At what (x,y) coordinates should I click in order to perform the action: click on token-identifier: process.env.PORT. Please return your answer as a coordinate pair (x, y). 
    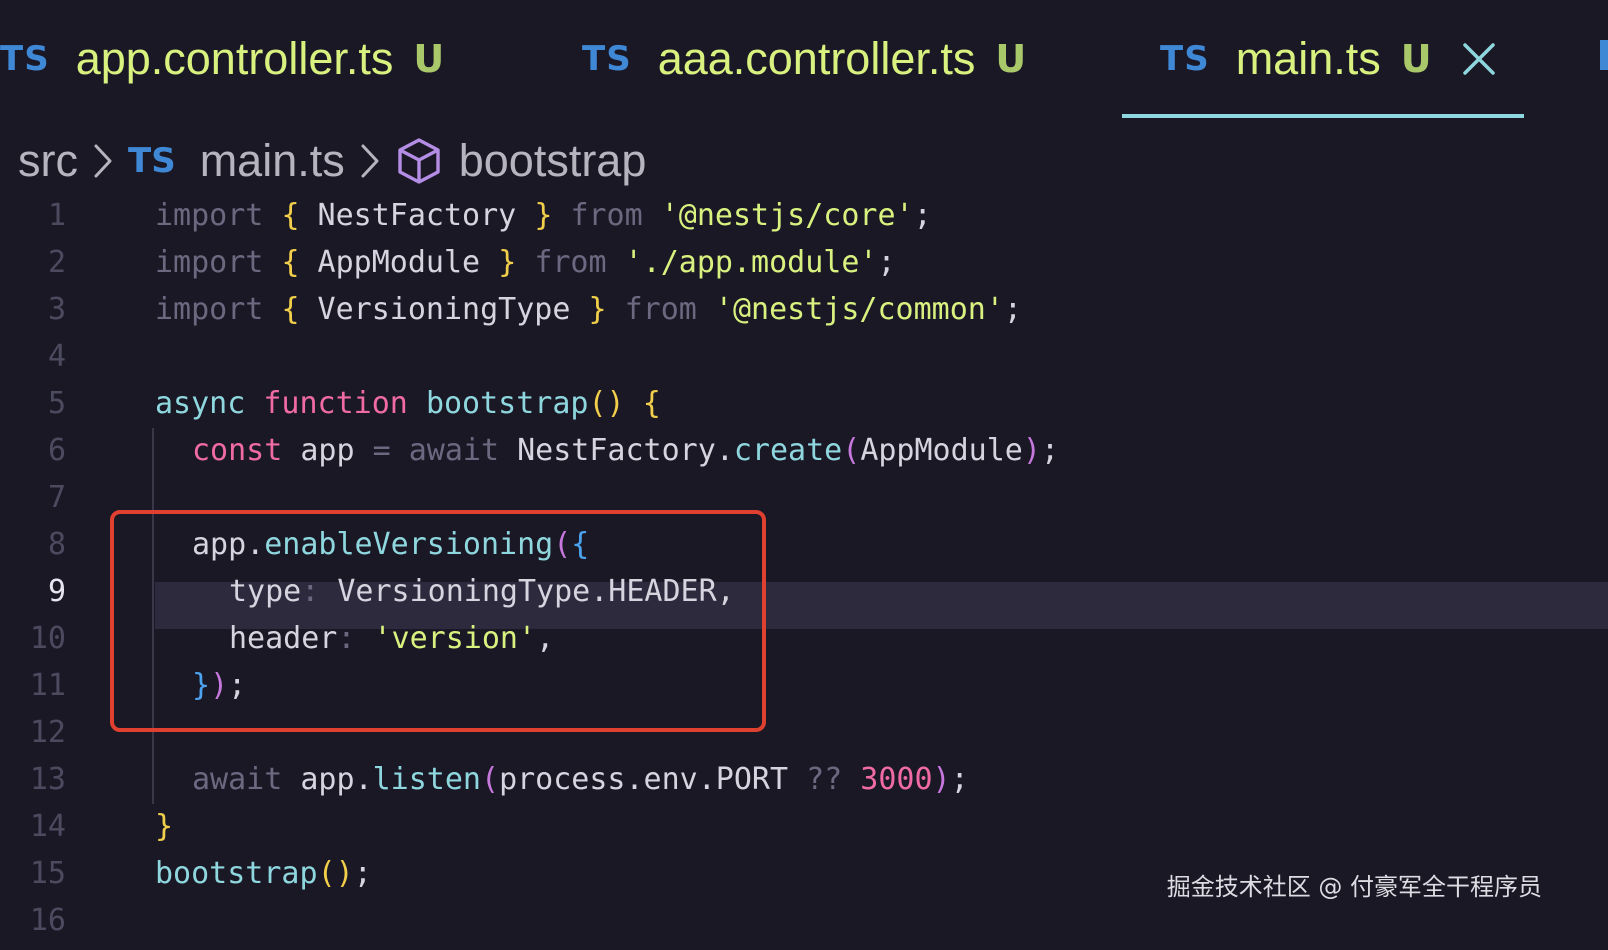
    Looking at the image, I should click on (644, 779).